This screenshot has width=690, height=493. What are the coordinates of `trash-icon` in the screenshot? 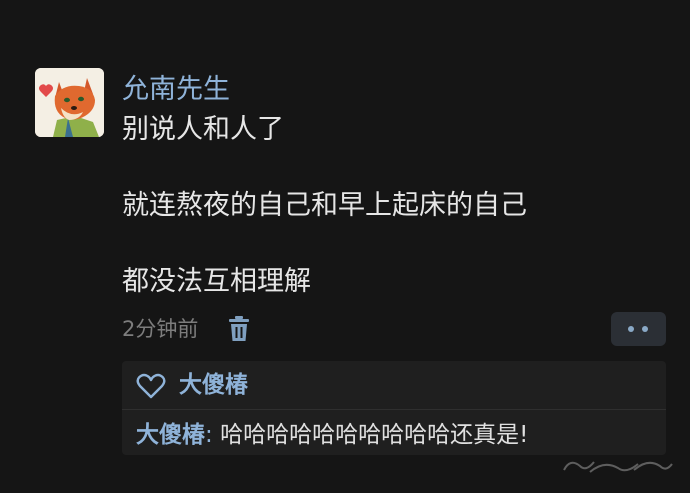 It's located at (239, 329).